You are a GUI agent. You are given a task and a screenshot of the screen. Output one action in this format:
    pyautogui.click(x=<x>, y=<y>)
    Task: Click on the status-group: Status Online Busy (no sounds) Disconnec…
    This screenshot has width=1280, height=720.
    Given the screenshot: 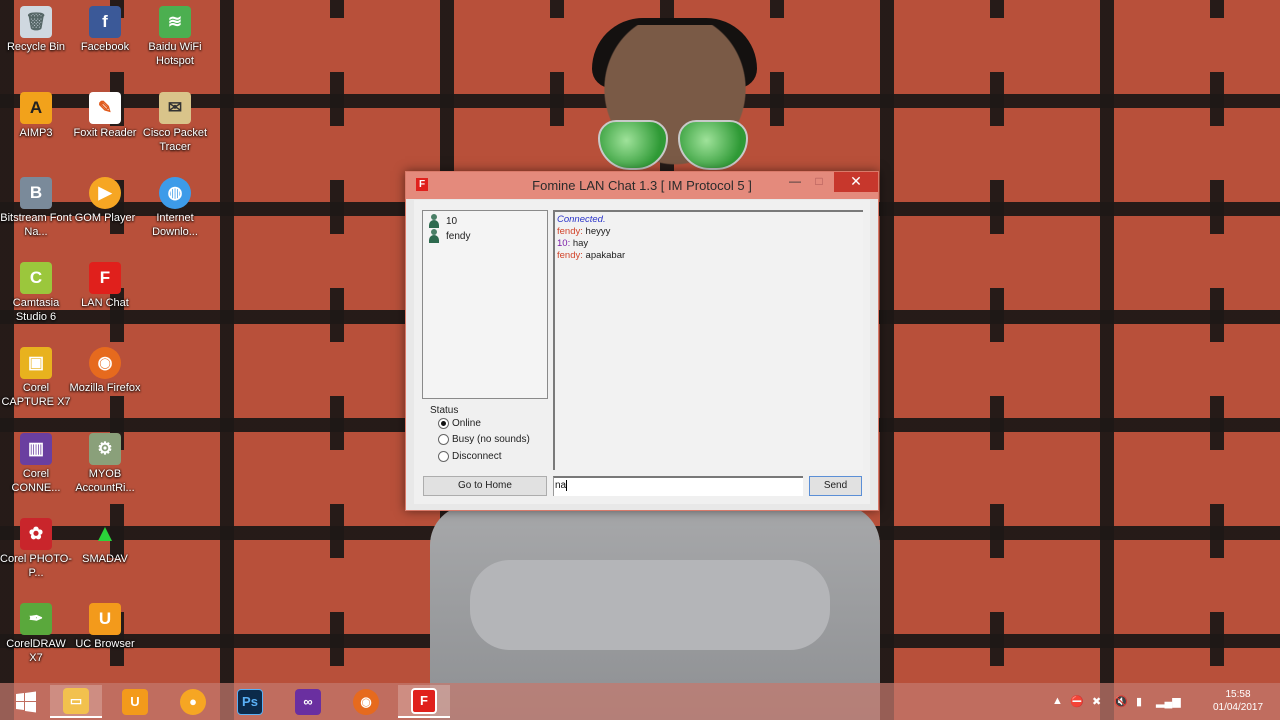 What is the action you would take?
    pyautogui.click(x=485, y=435)
    